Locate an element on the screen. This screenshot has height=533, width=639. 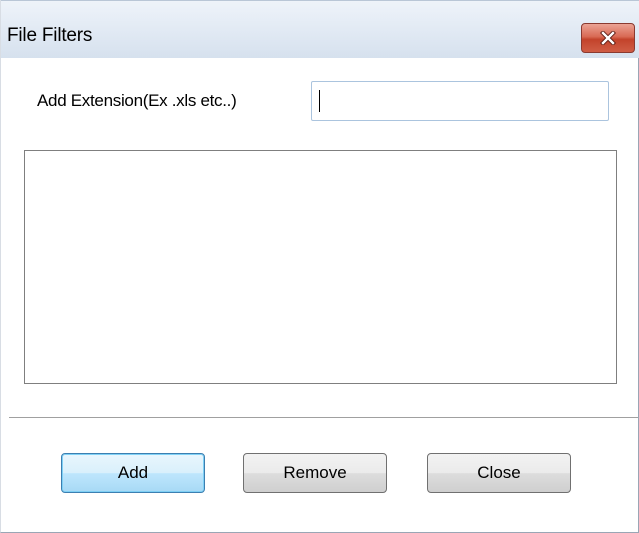
extension-input is located at coordinates (460, 101).